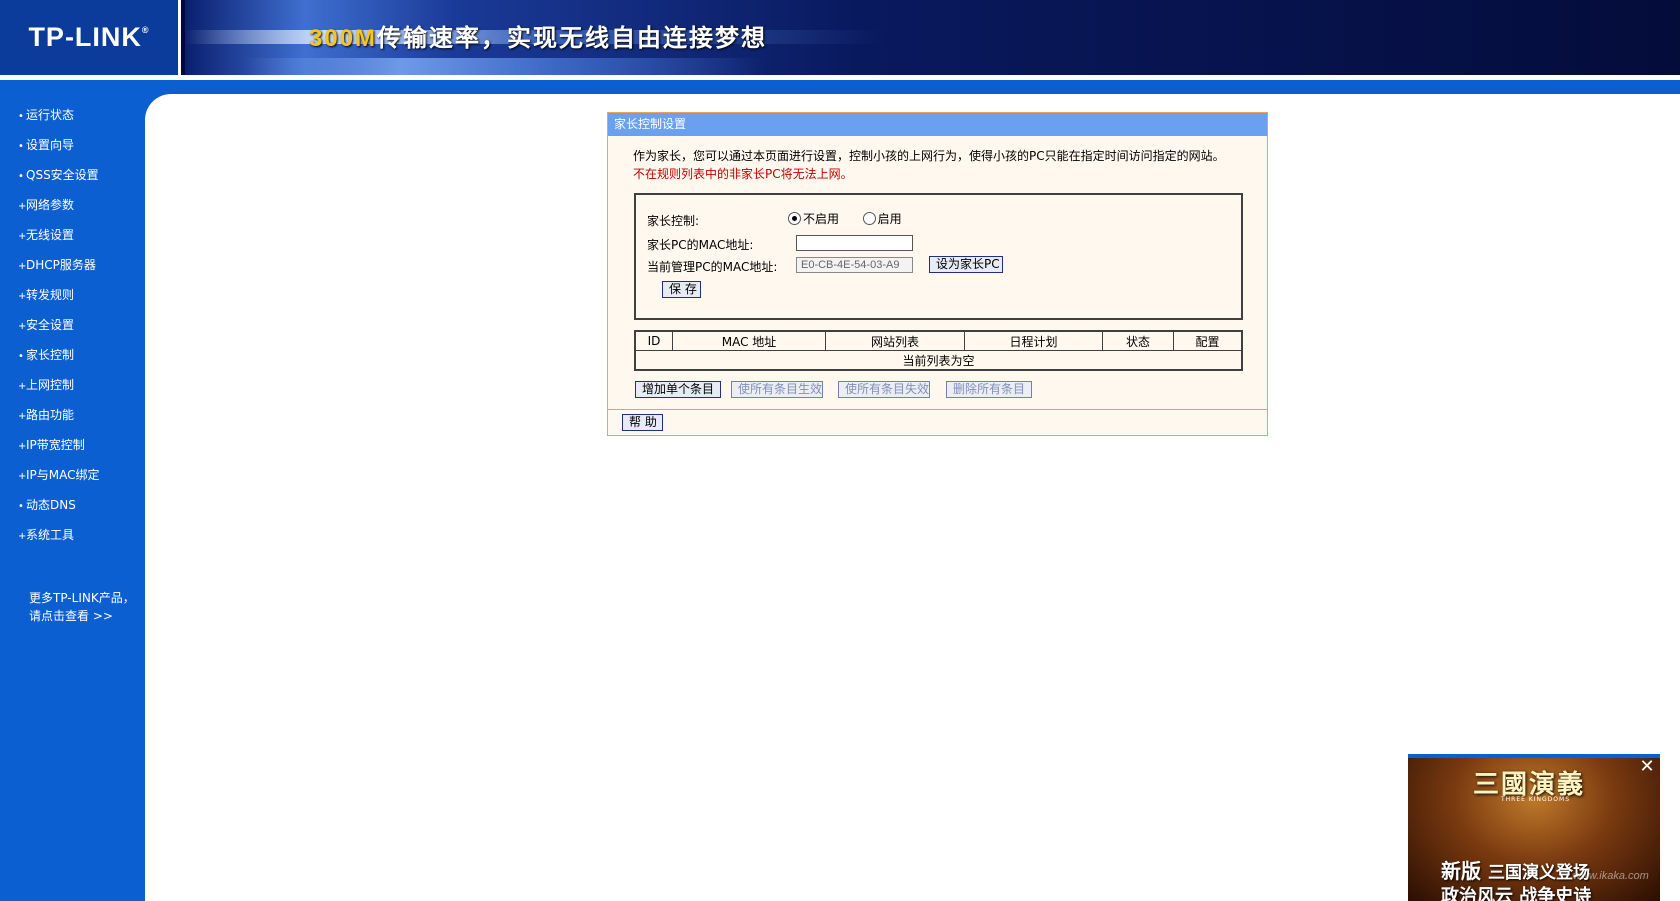 The height and width of the screenshot is (901, 1680). Describe the element at coordinates (749, 340) in the screenshot. I see `col-mac: MAC 地址` at that location.